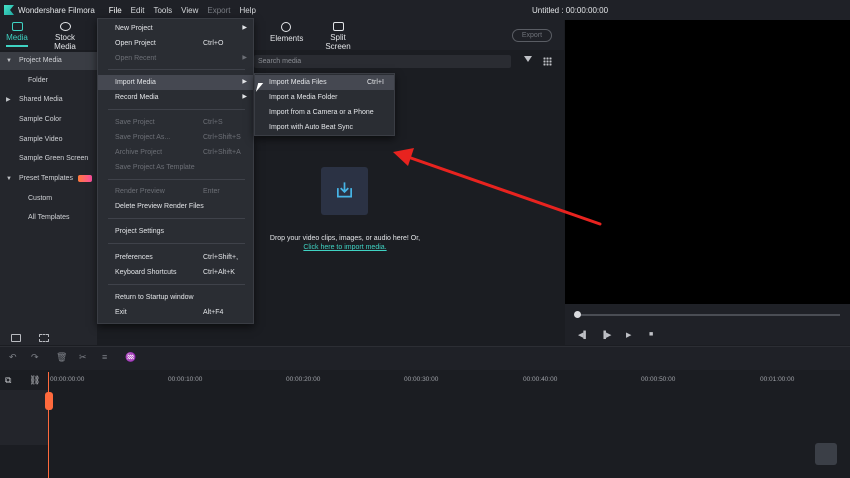 This screenshot has height=478, width=850. Describe the element at coordinates (134, 257) in the screenshot. I see `menu-item-label: Preferences` at that location.